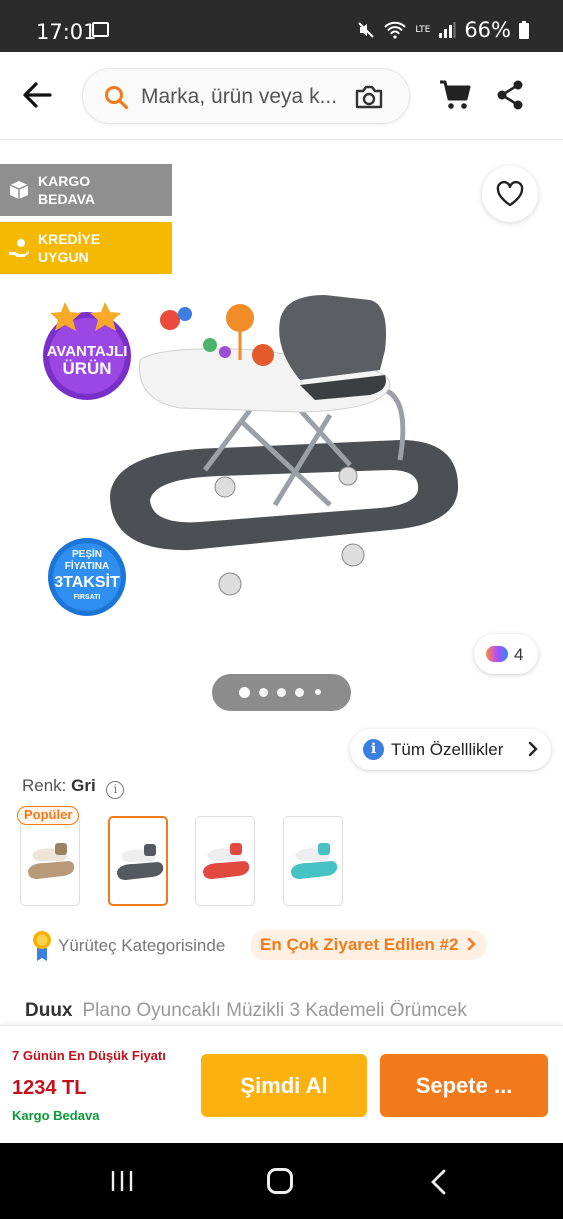 The image size is (563, 1219). I want to click on color-value: Gri, so click(83, 785).